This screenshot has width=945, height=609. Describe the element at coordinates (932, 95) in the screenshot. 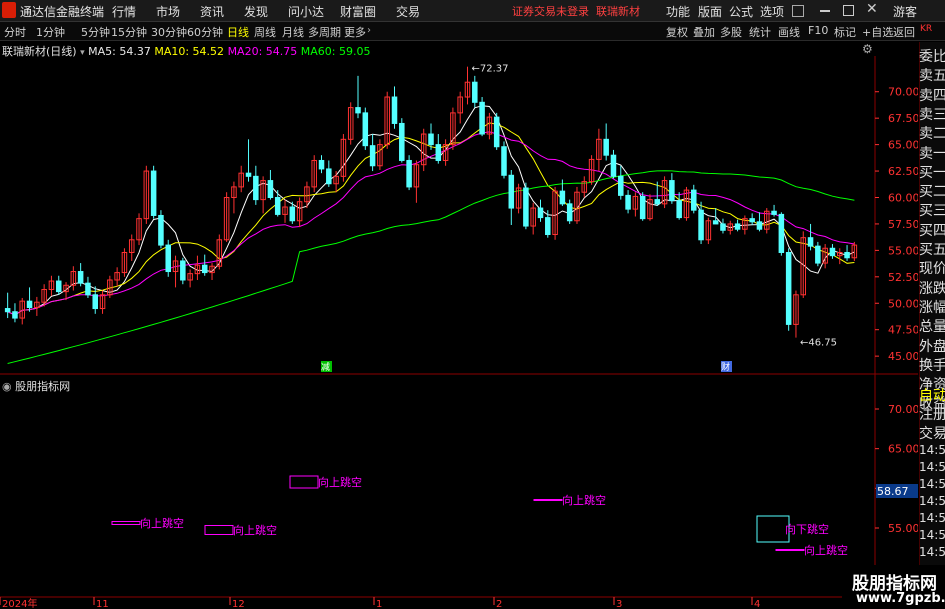

I see `side-panel-label: 卖四` at that location.